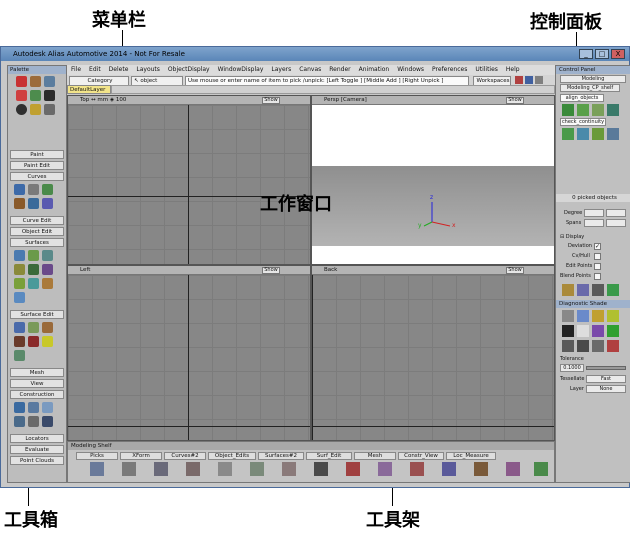  Describe the element at coordinates (19, 355) in the screenshot. I see `extend-surface-icon` at that location.